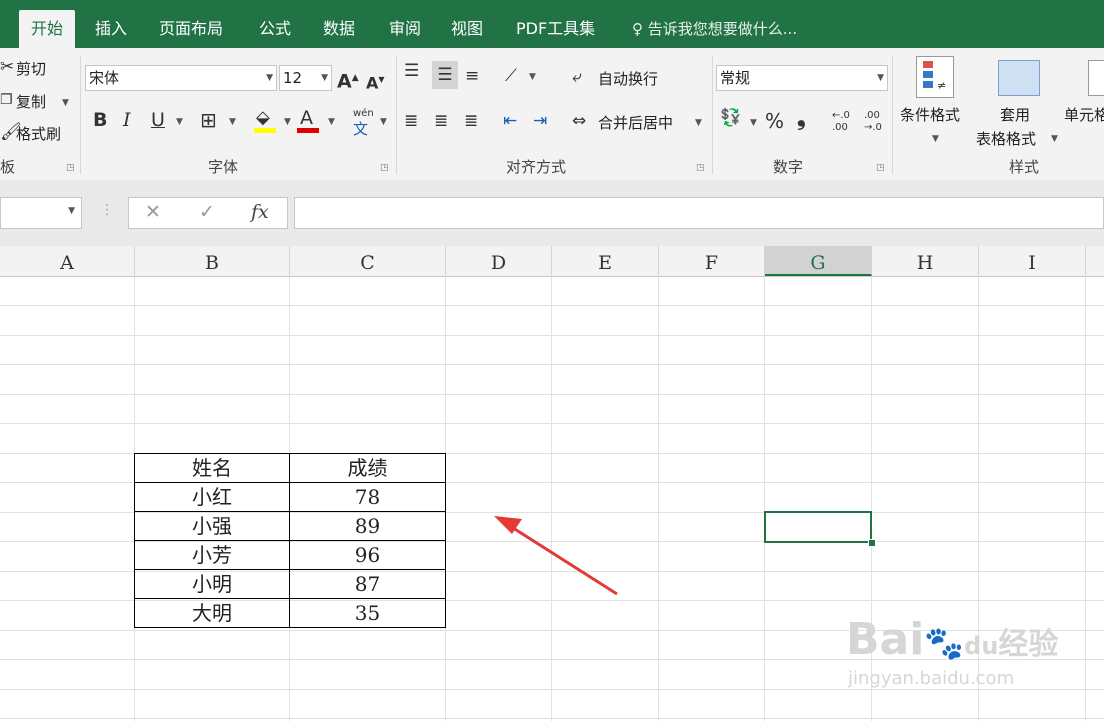  I want to click on copy-button: 复制, so click(31, 101).